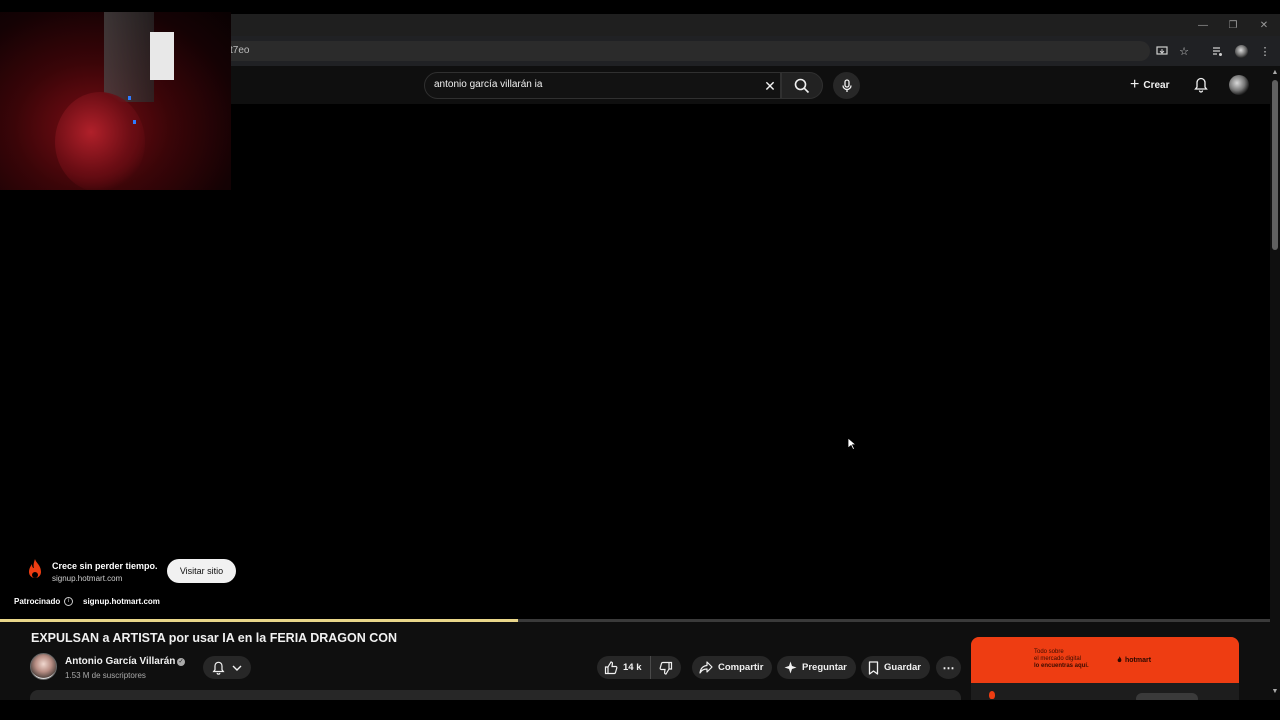 This screenshot has height=720, width=1280. I want to click on webcam-background, so click(129, 57).